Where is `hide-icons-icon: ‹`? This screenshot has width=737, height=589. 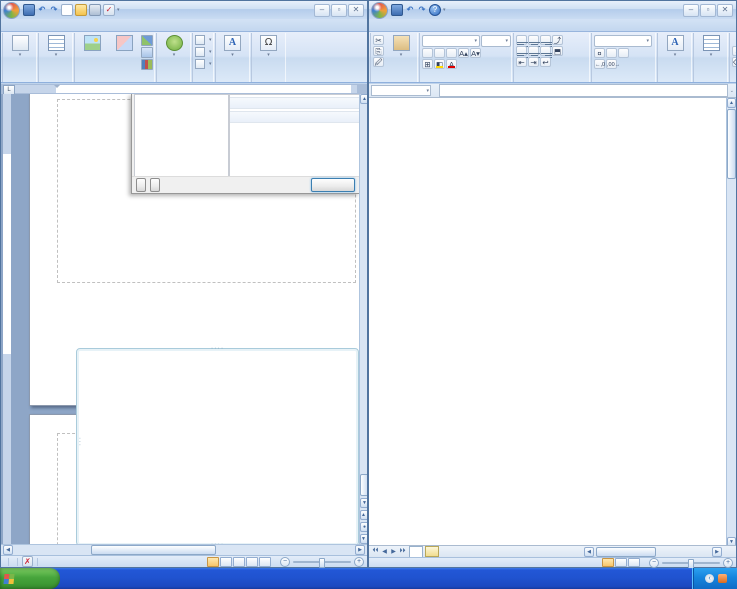 hide-icons-icon: ‹ is located at coordinates (709, 578).